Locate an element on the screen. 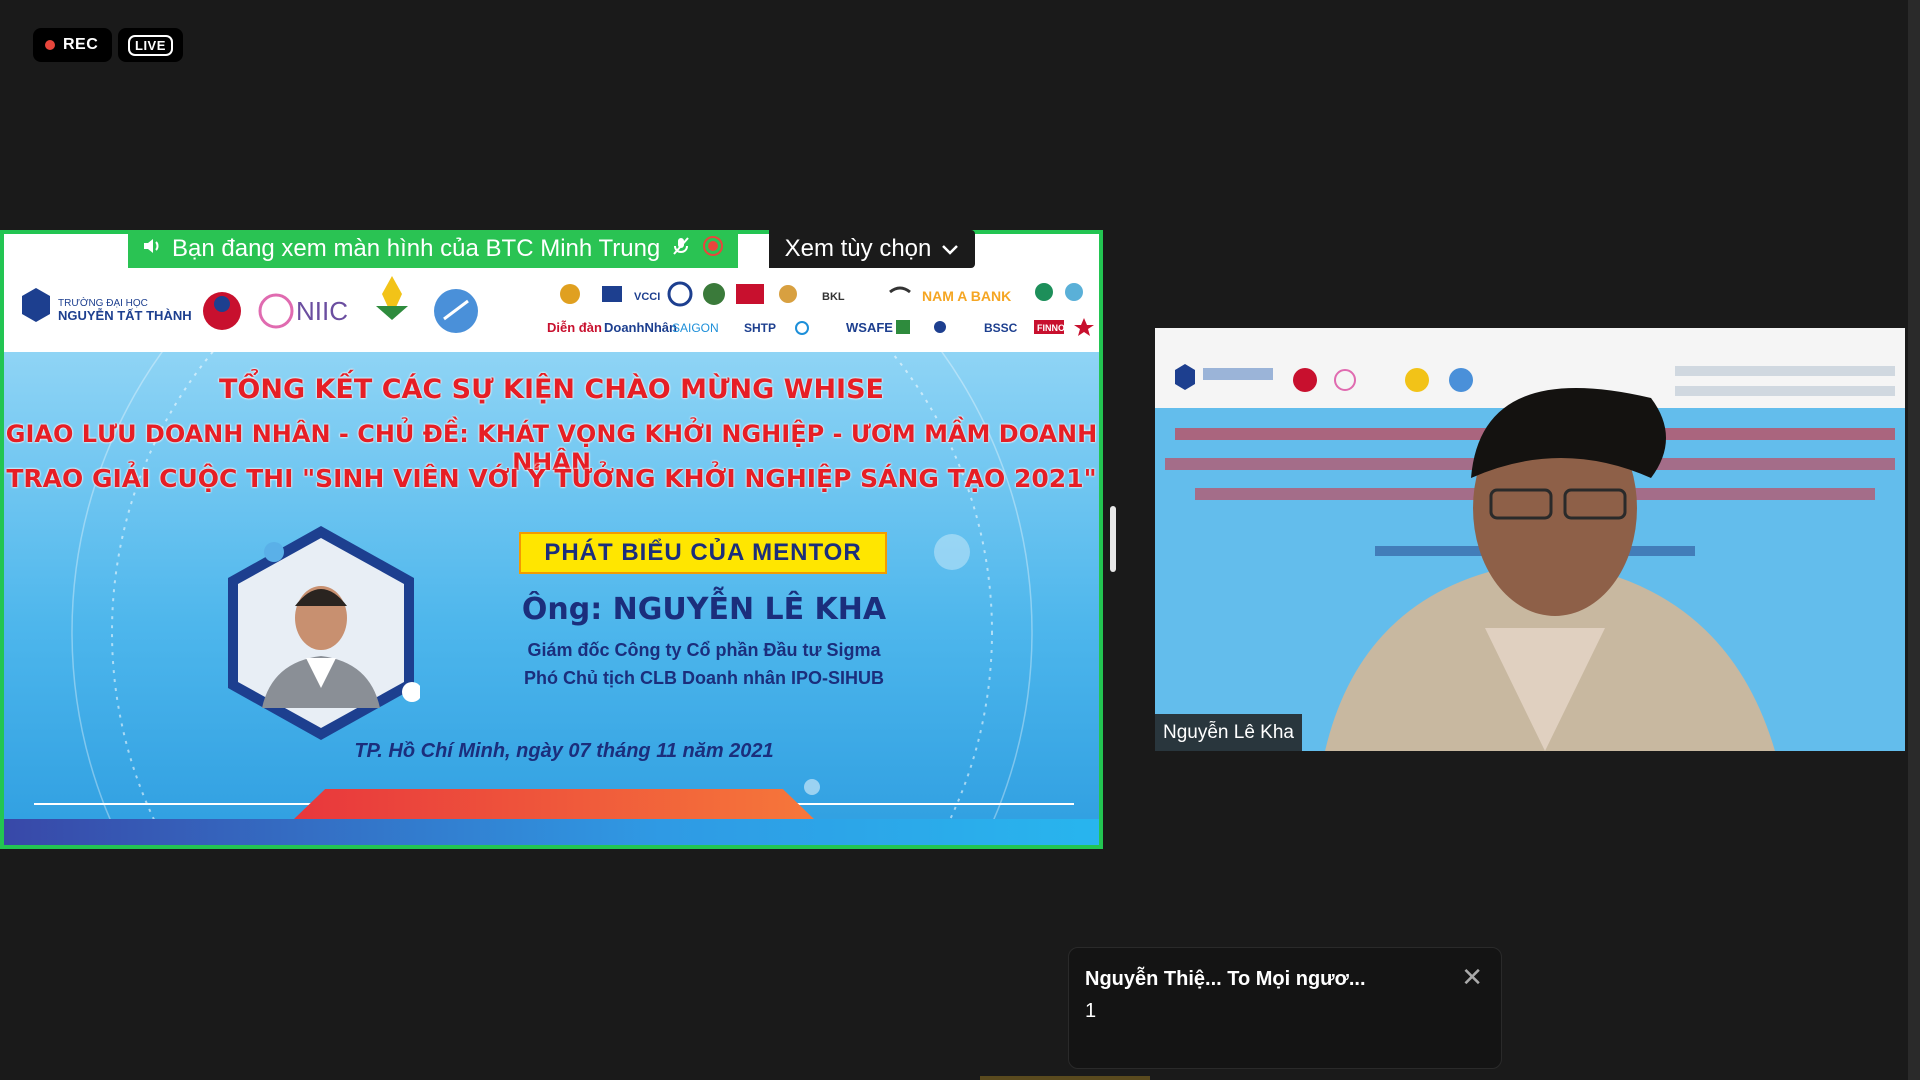 The image size is (1920, 1080). mentor-label: PHÁT BIỂU CỦA MENTOR is located at coordinates (703, 553).